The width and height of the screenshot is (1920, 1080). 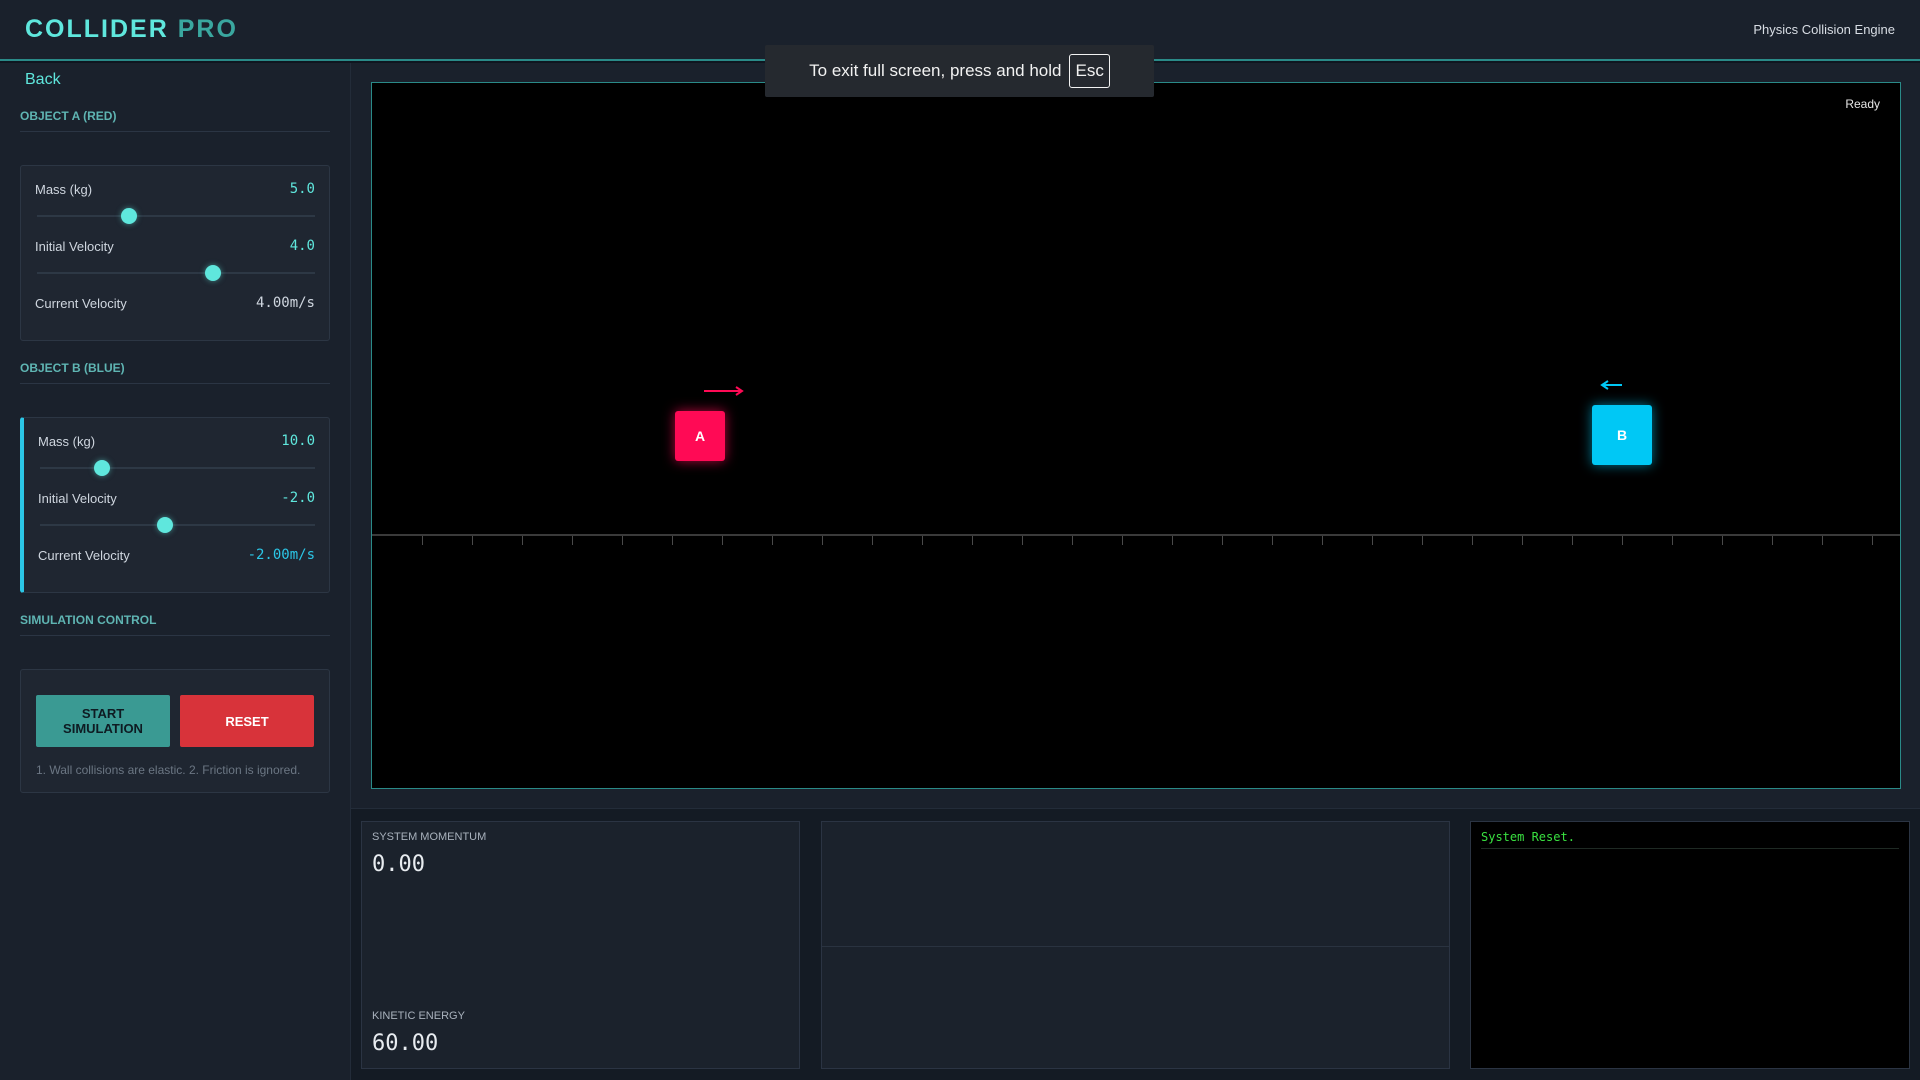 What do you see at coordinates (1089, 71) in the screenshot?
I see `esc-key: Esc` at bounding box center [1089, 71].